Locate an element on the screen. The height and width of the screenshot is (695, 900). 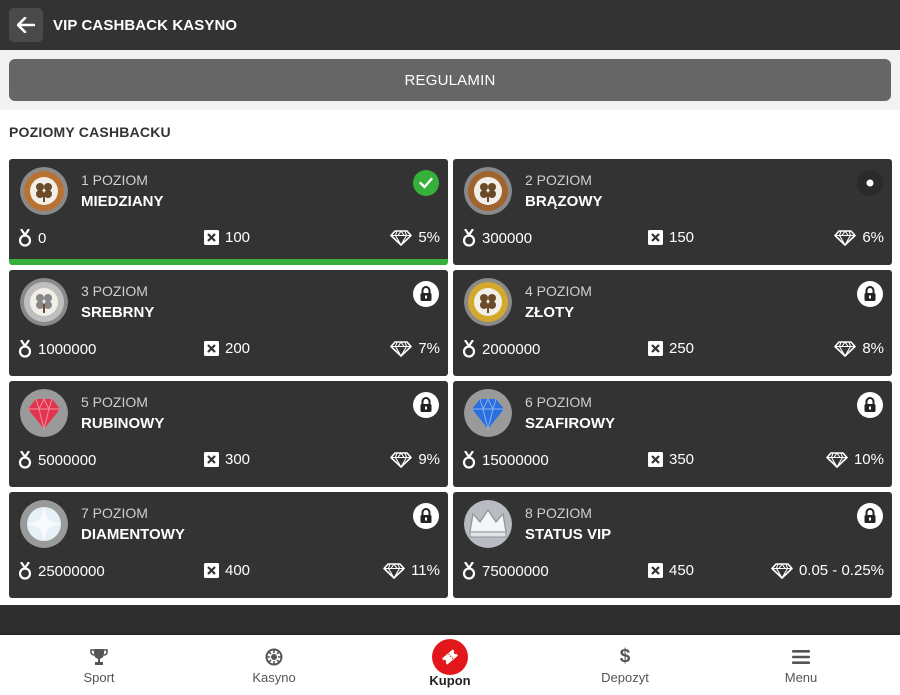
level-card: 7 POZIOM DIAMENTOWY 25000000 400 11% is located at coordinates (228, 545).